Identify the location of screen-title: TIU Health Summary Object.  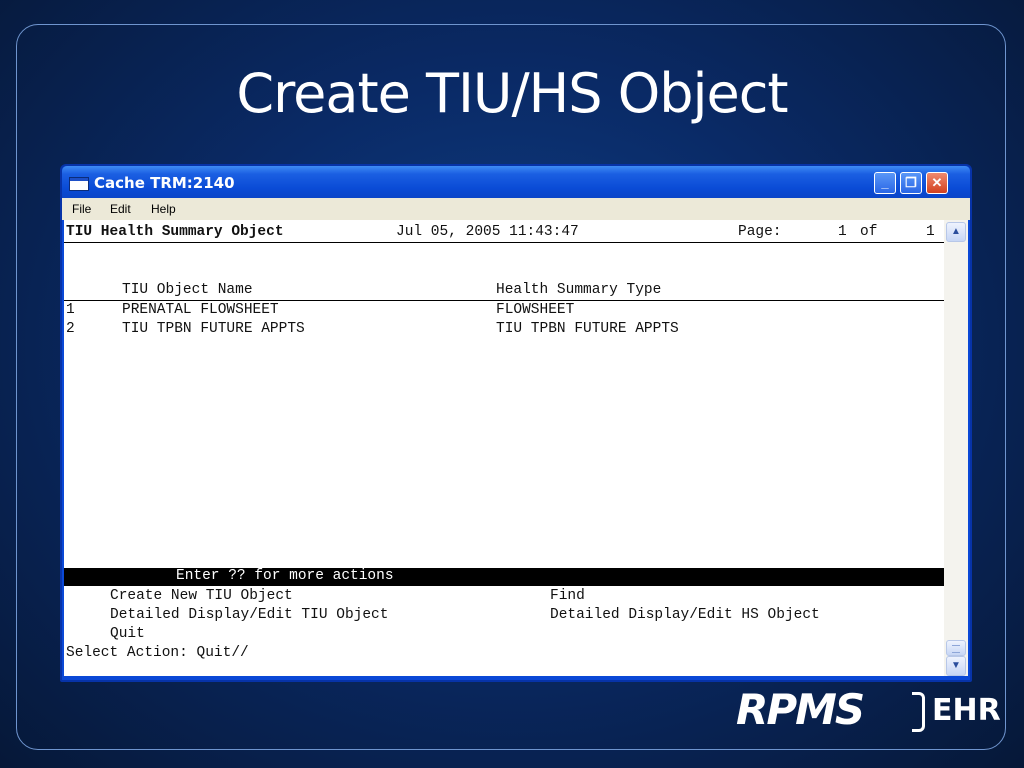
(175, 232).